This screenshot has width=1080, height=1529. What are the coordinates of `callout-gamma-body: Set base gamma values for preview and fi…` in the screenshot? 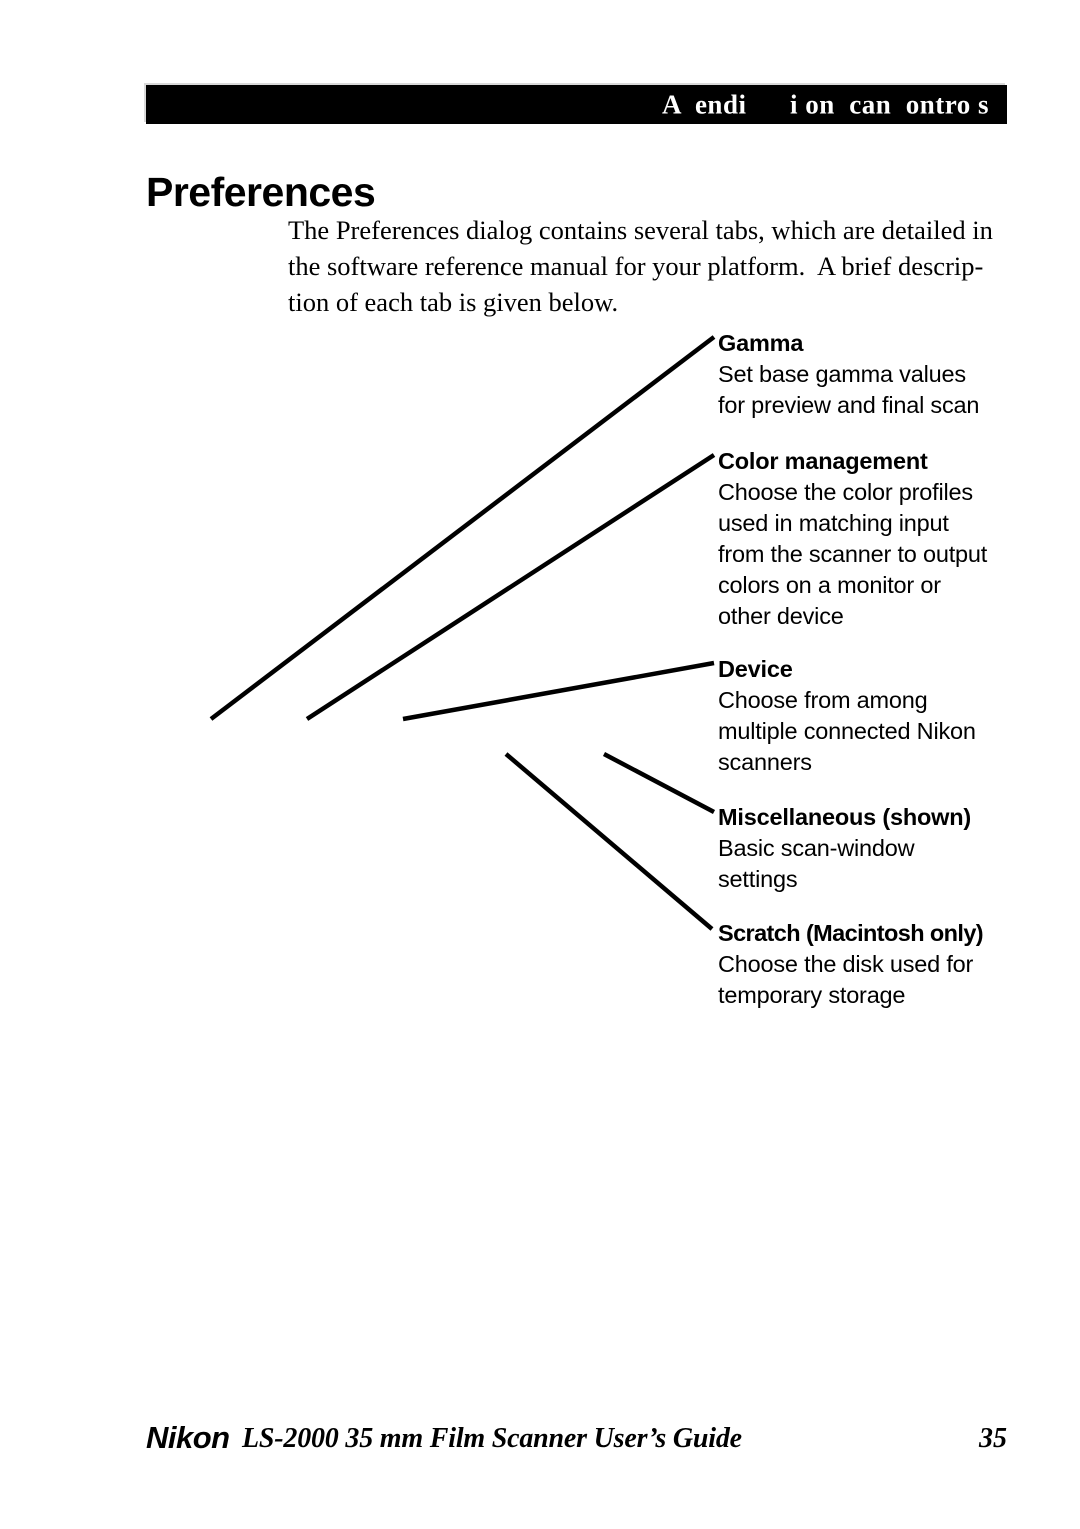 It's located at (868, 390).